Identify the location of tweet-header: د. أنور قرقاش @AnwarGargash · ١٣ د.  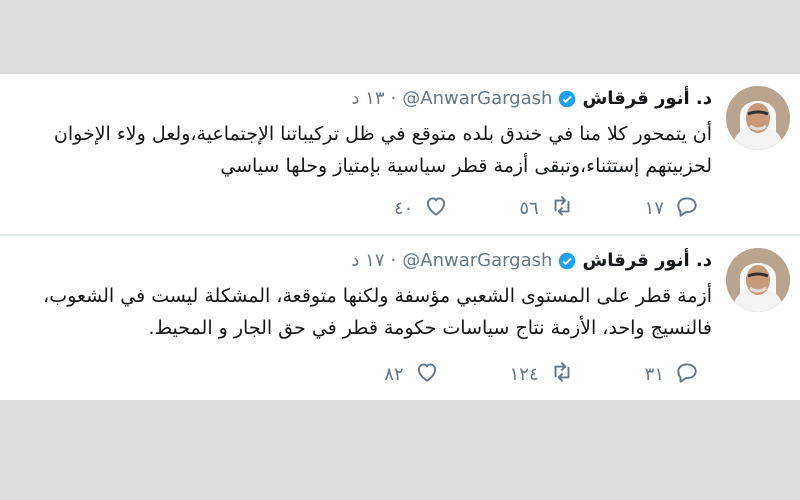
(531, 98).